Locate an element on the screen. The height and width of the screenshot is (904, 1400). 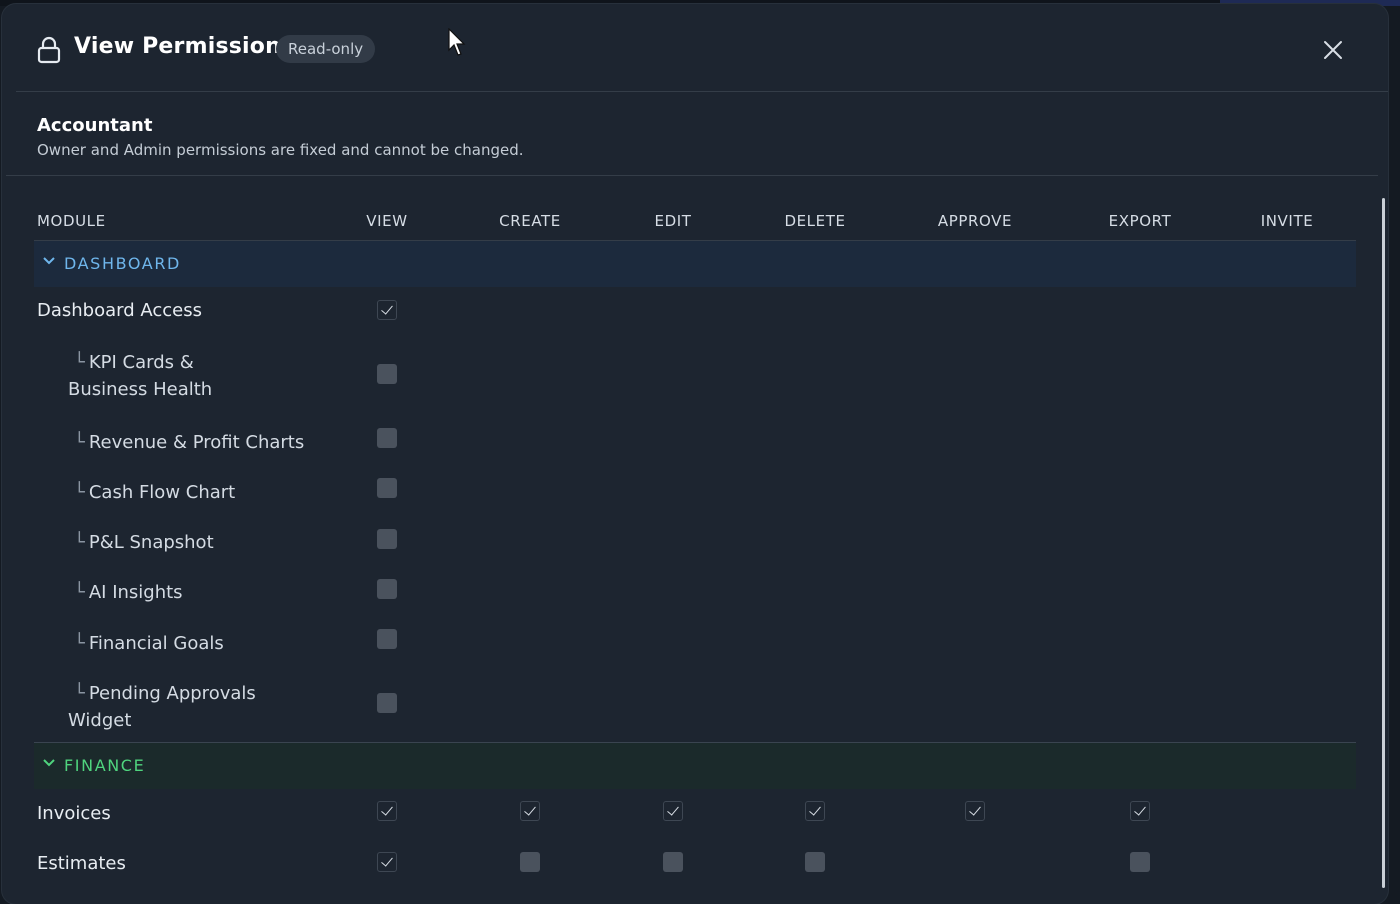
column-header-invite: INVITE is located at coordinates (1287, 221).